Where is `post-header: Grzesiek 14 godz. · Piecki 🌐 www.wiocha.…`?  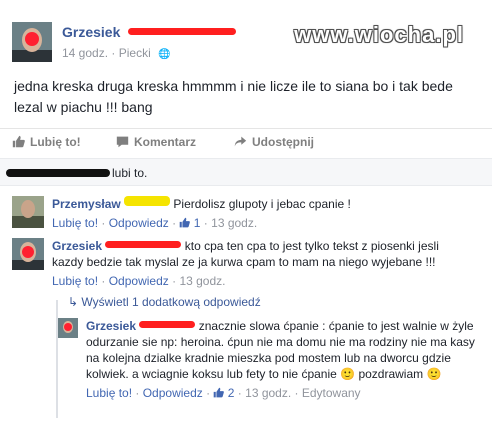
post-header: Grzesiek 14 godz. · Piecki 🌐 www.wiocha.… is located at coordinates (247, 38).